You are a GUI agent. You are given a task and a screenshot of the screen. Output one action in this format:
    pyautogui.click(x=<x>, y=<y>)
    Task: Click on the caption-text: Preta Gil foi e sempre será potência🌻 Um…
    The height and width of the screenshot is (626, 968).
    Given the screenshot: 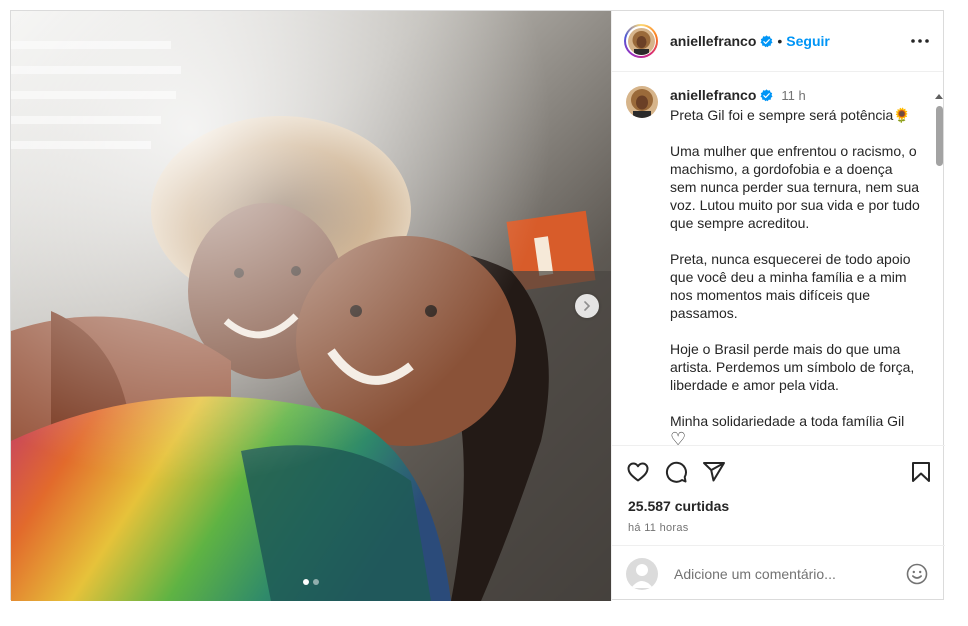 What is the action you would take?
    pyautogui.click(x=796, y=275)
    